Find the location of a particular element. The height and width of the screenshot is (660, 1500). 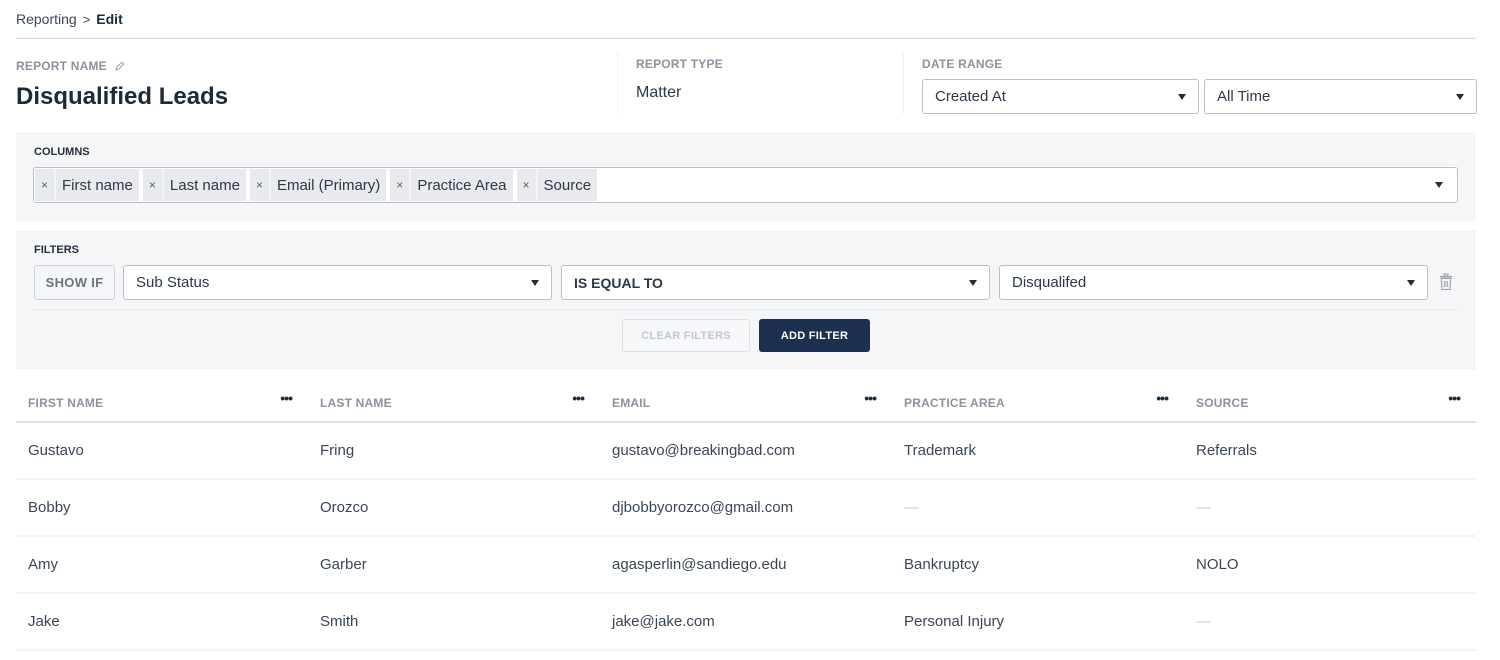

filter-field-value: Sub Status is located at coordinates (173, 282).